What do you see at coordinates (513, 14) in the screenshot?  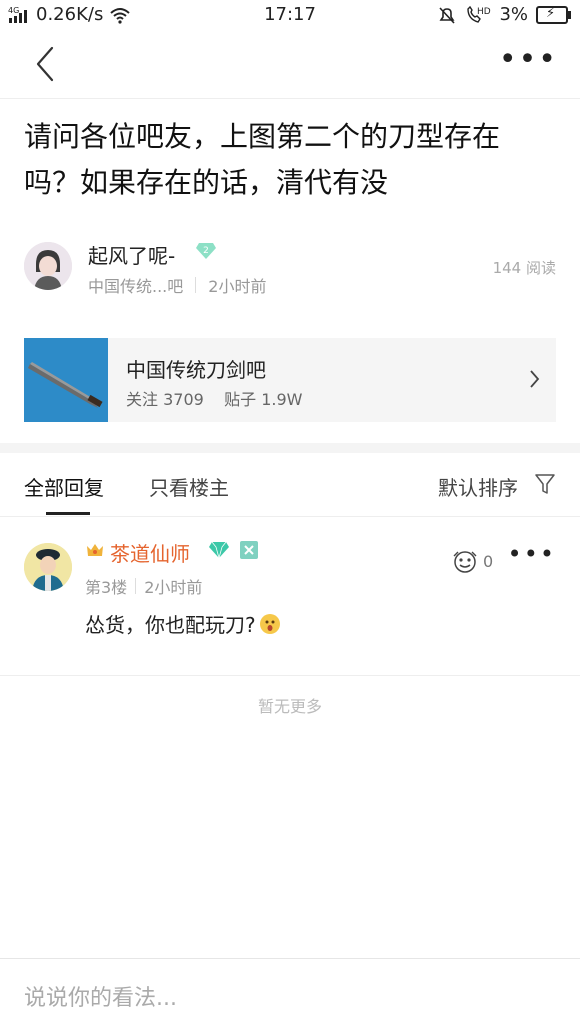 I see `battery-percent: 3%` at bounding box center [513, 14].